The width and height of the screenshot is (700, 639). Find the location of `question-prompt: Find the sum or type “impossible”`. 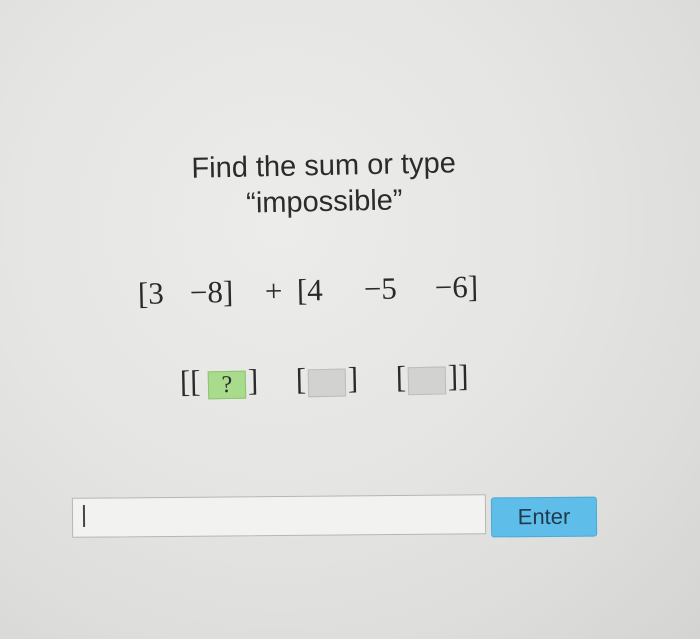

question-prompt: Find the sum or type “impossible” is located at coordinates (323, 184).